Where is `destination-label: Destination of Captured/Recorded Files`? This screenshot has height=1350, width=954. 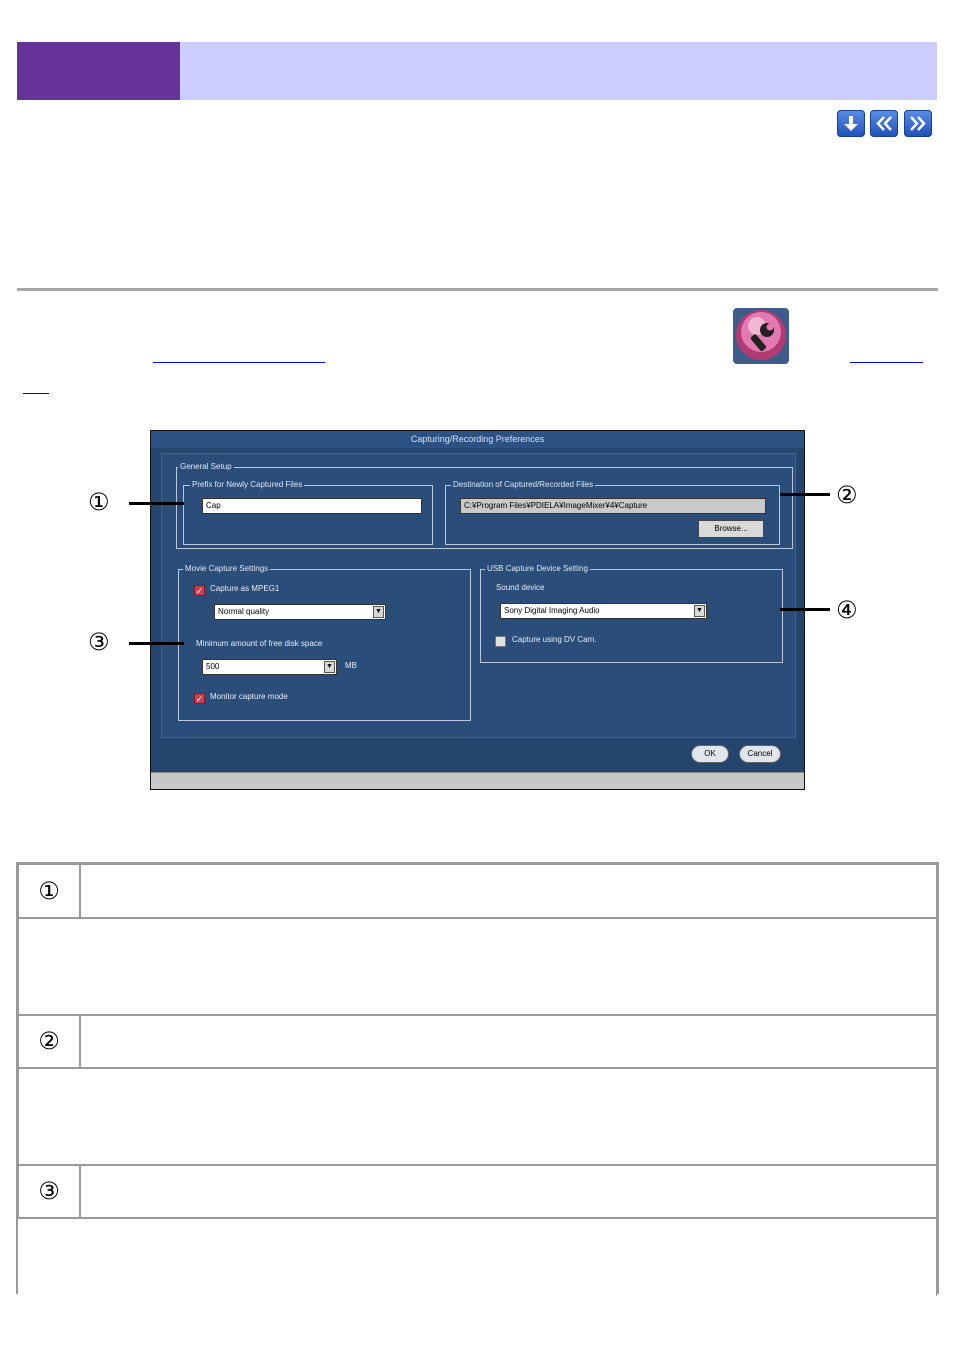
destination-label: Destination of Captured/Recorded Files is located at coordinates (523, 484).